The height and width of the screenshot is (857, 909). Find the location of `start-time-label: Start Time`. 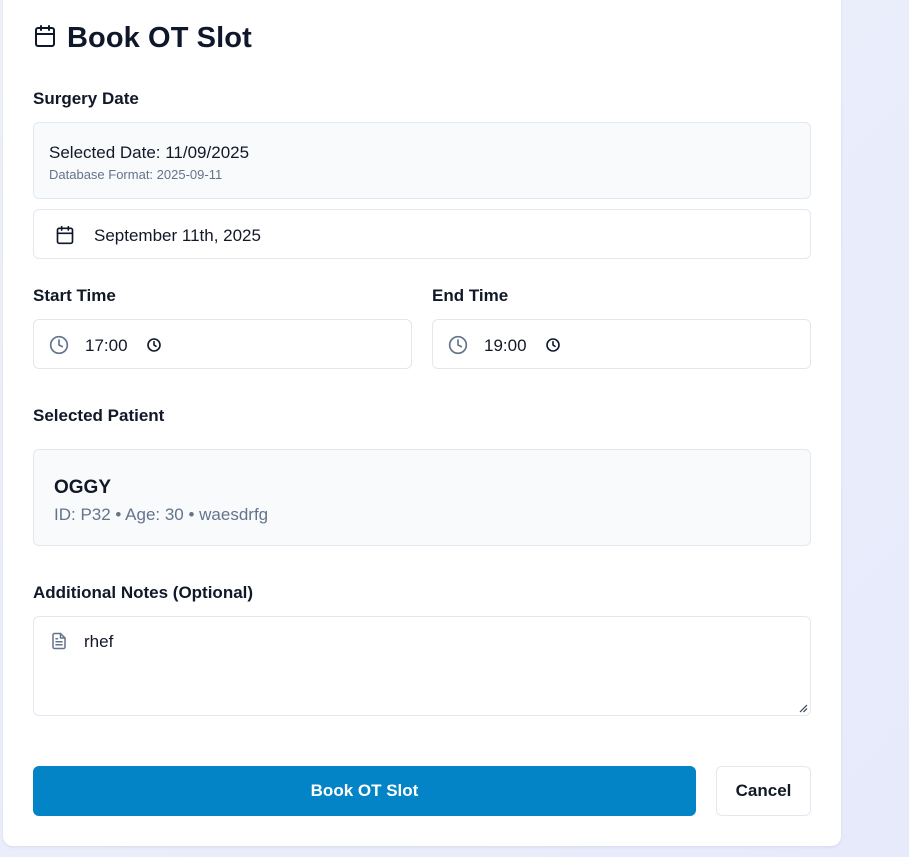

start-time-label: Start Time is located at coordinates (74, 295).